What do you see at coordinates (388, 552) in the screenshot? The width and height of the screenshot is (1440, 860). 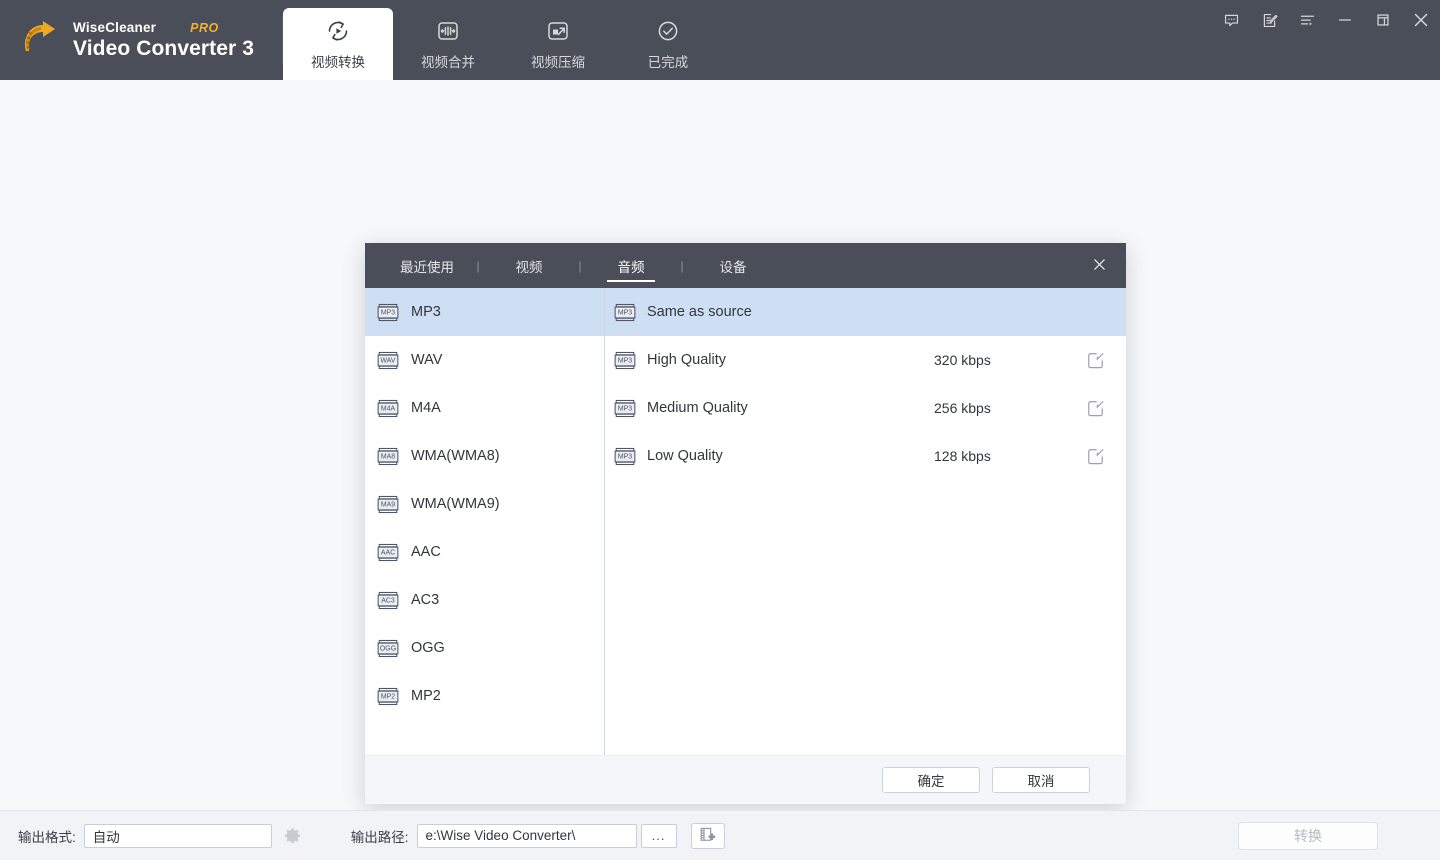 I see `svg-text: AAC` at bounding box center [388, 552].